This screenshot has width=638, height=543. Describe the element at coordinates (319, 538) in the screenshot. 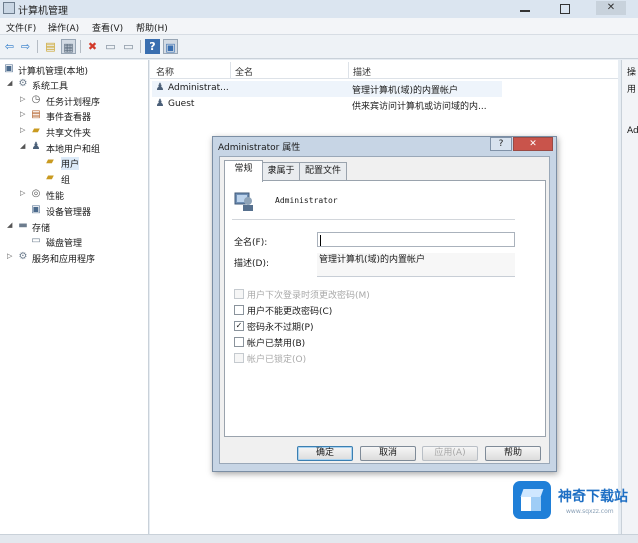

I see `status-bar` at that location.